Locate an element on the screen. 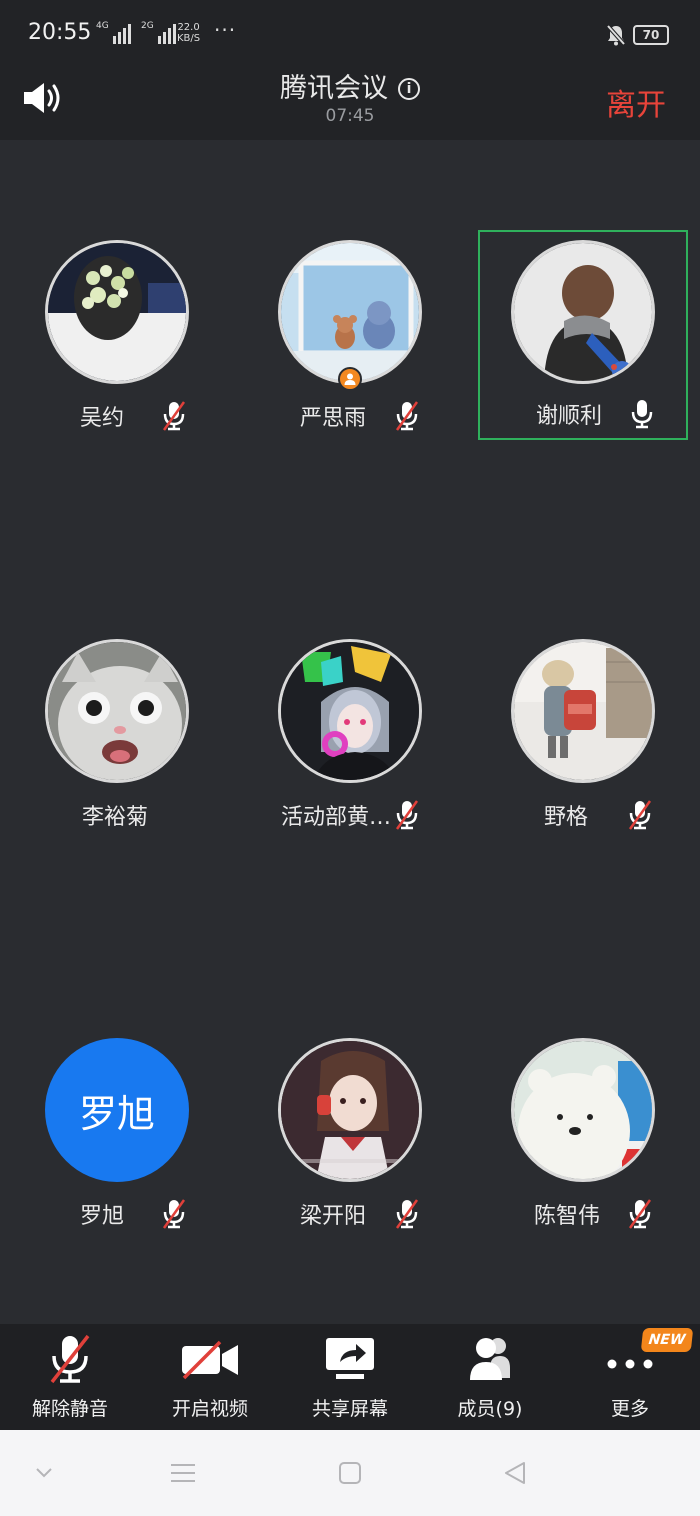 The image size is (700, 1516). participant-name: 梁开阳 is located at coordinates (333, 1216).